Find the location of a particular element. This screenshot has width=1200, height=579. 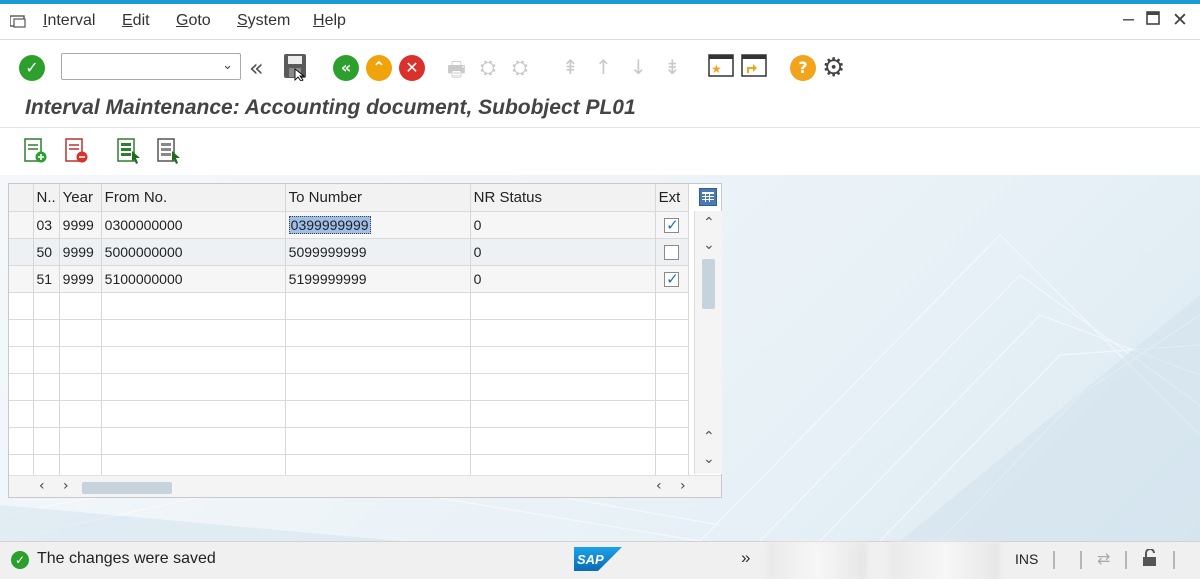

menu-help: Help is located at coordinates (329, 21).